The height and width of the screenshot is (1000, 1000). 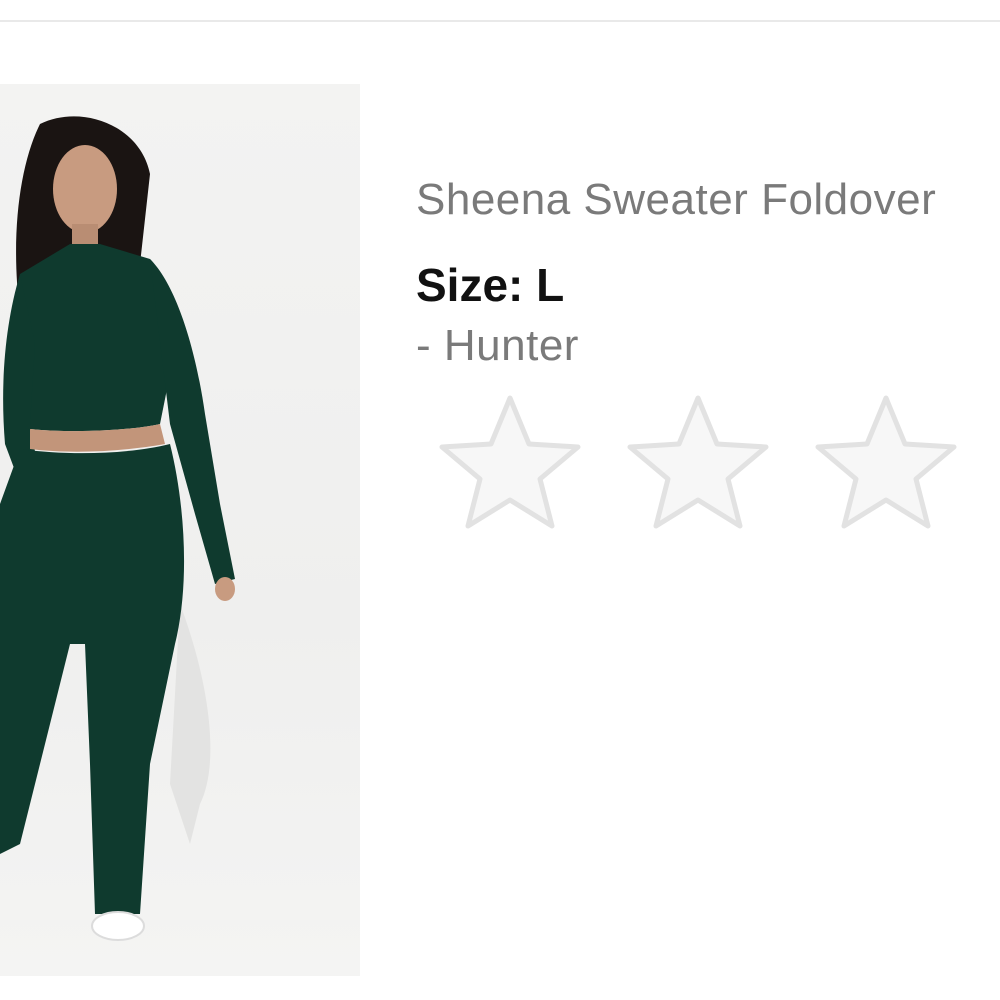 What do you see at coordinates (708, 199) in the screenshot?
I see `product-title-line-1: Sheena Sweater Foldover` at bounding box center [708, 199].